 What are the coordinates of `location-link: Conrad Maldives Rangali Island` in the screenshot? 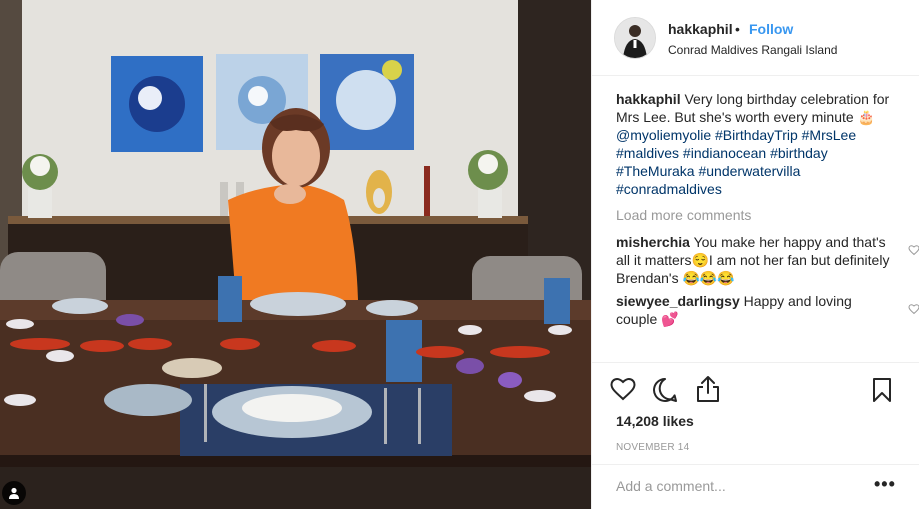 It's located at (752, 50).